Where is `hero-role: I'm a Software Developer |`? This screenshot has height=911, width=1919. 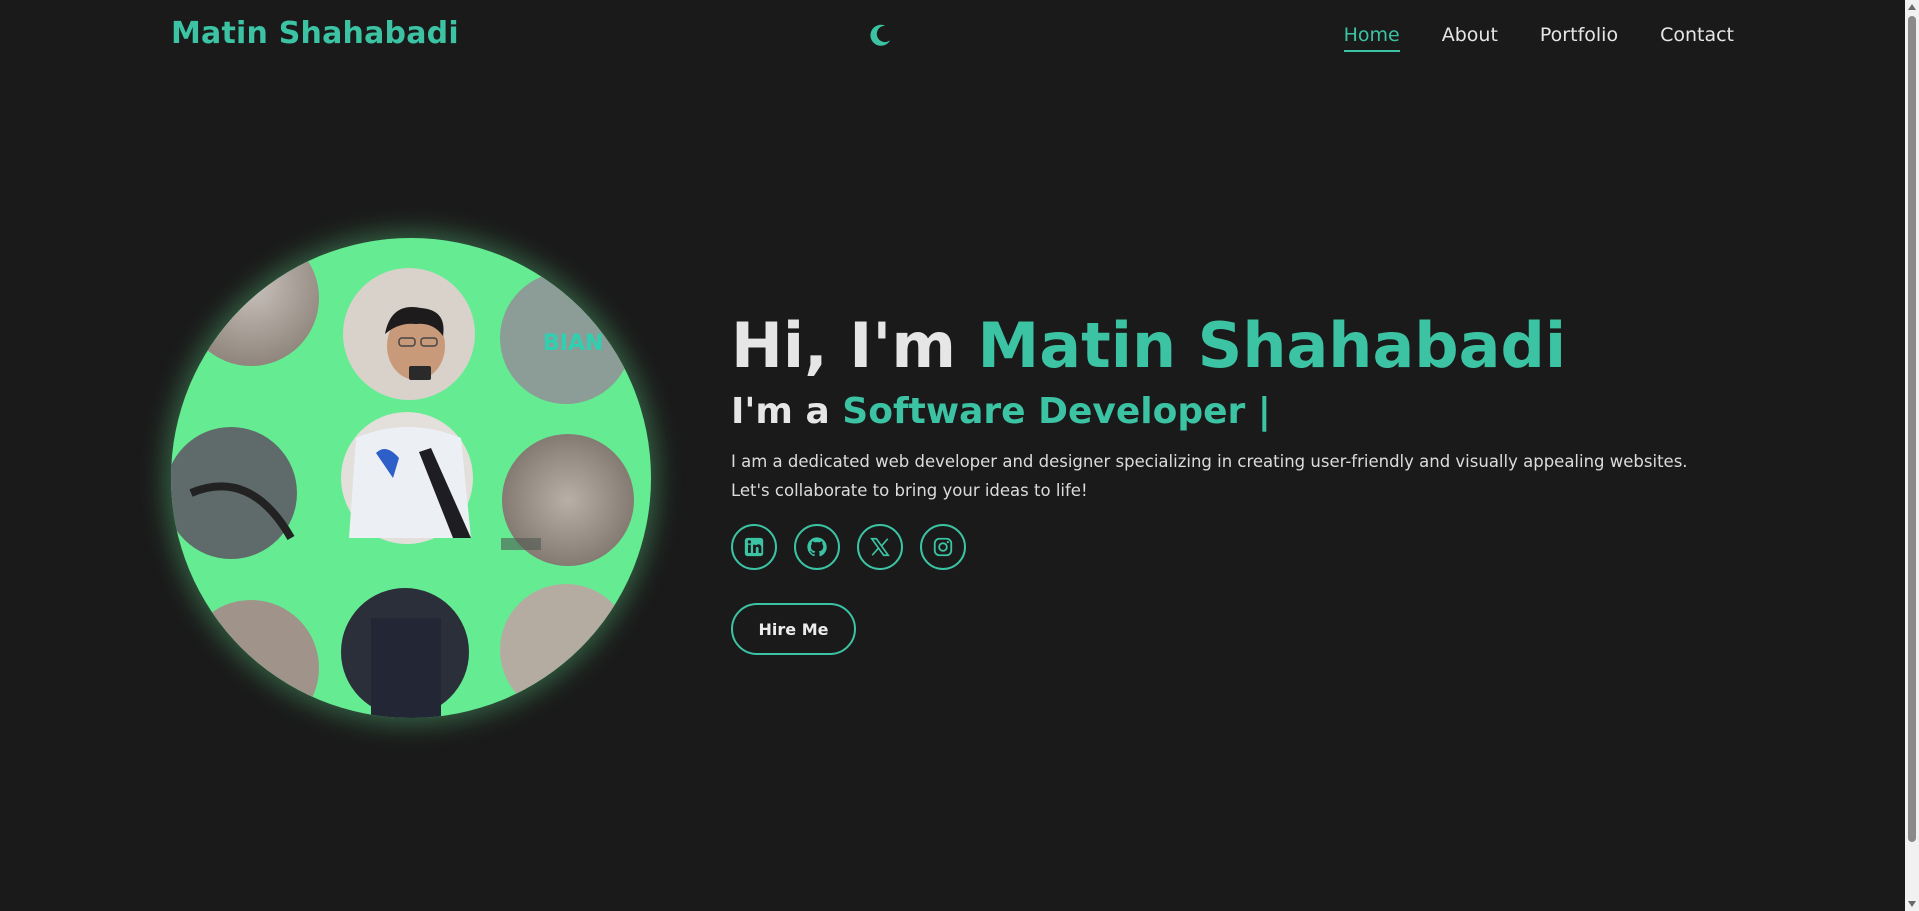 hero-role: I'm a Software Developer | is located at coordinates (1231, 412).